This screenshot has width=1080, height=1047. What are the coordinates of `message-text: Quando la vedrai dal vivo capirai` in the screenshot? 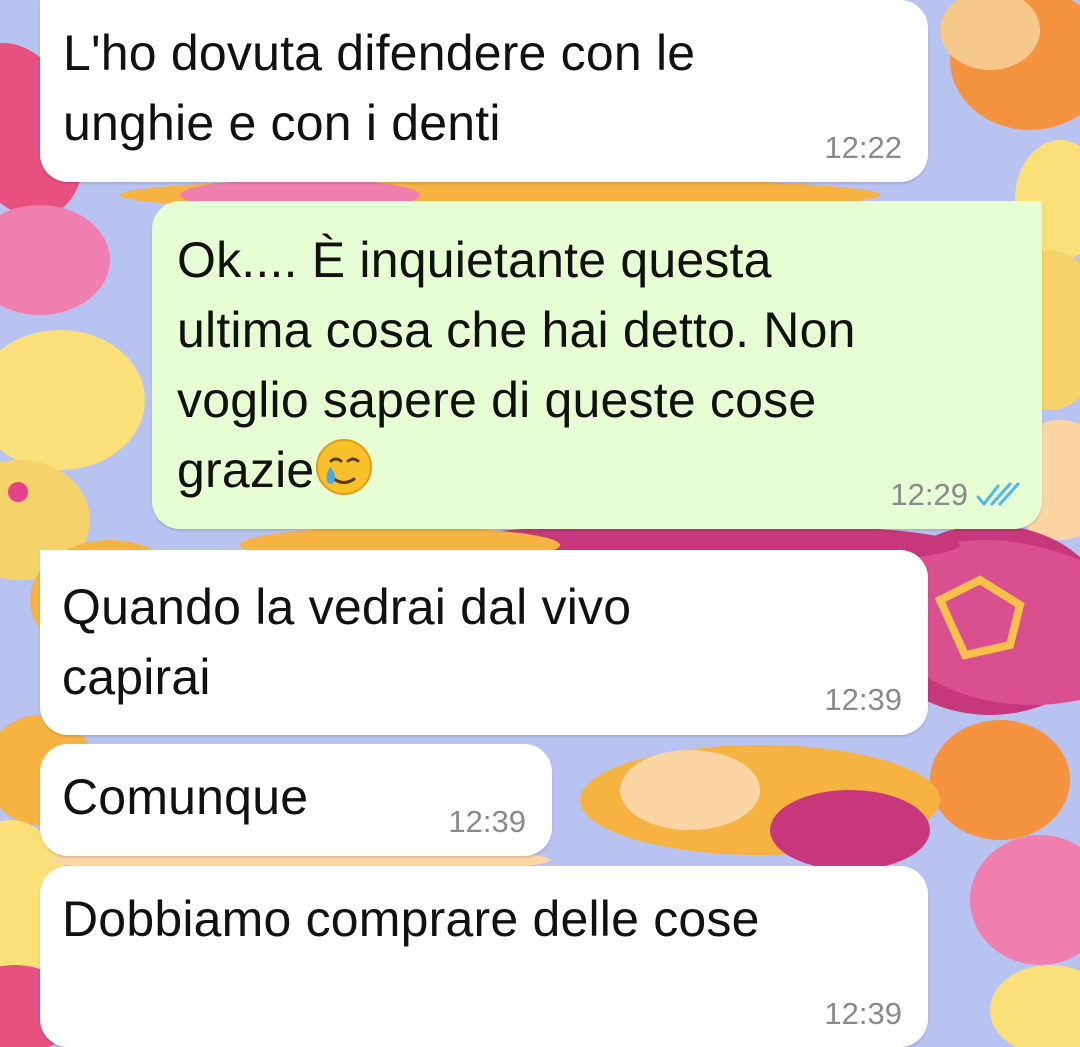 It's located at (347, 642).